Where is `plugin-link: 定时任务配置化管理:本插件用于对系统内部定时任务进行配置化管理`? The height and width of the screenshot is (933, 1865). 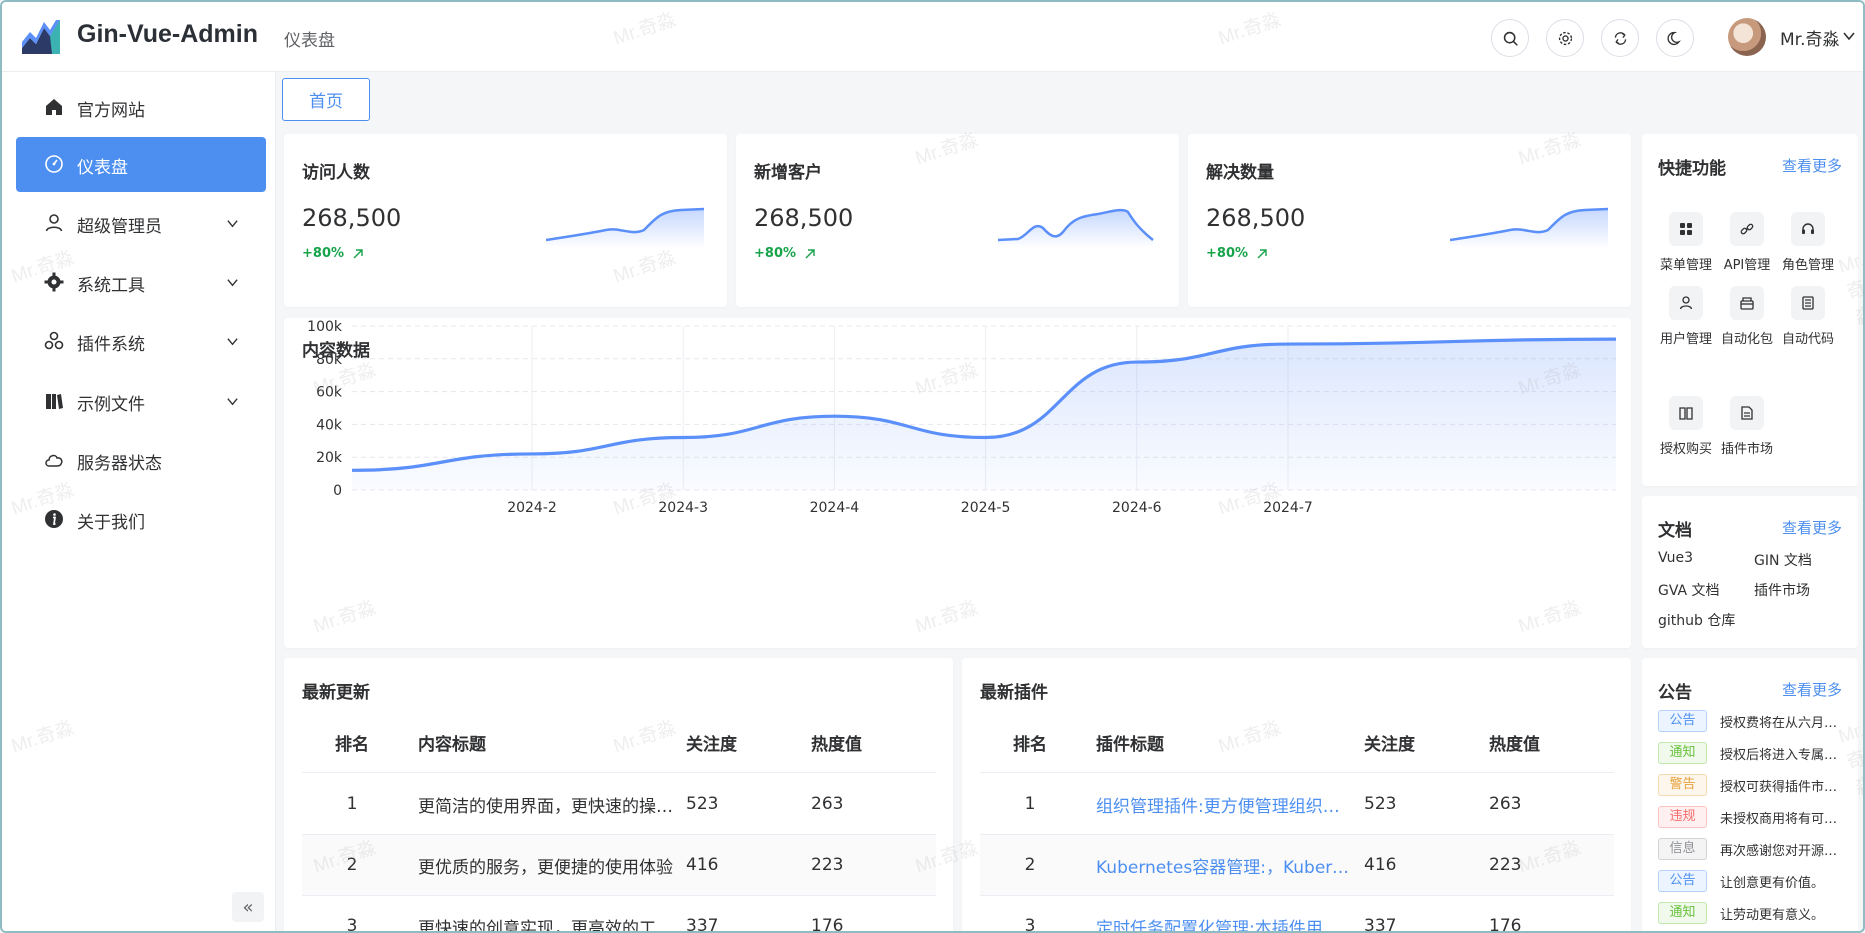 plugin-link: 定时任务配置化管理:本插件用于对系统内部定时任务进行配置化管理 is located at coordinates (1222, 923).